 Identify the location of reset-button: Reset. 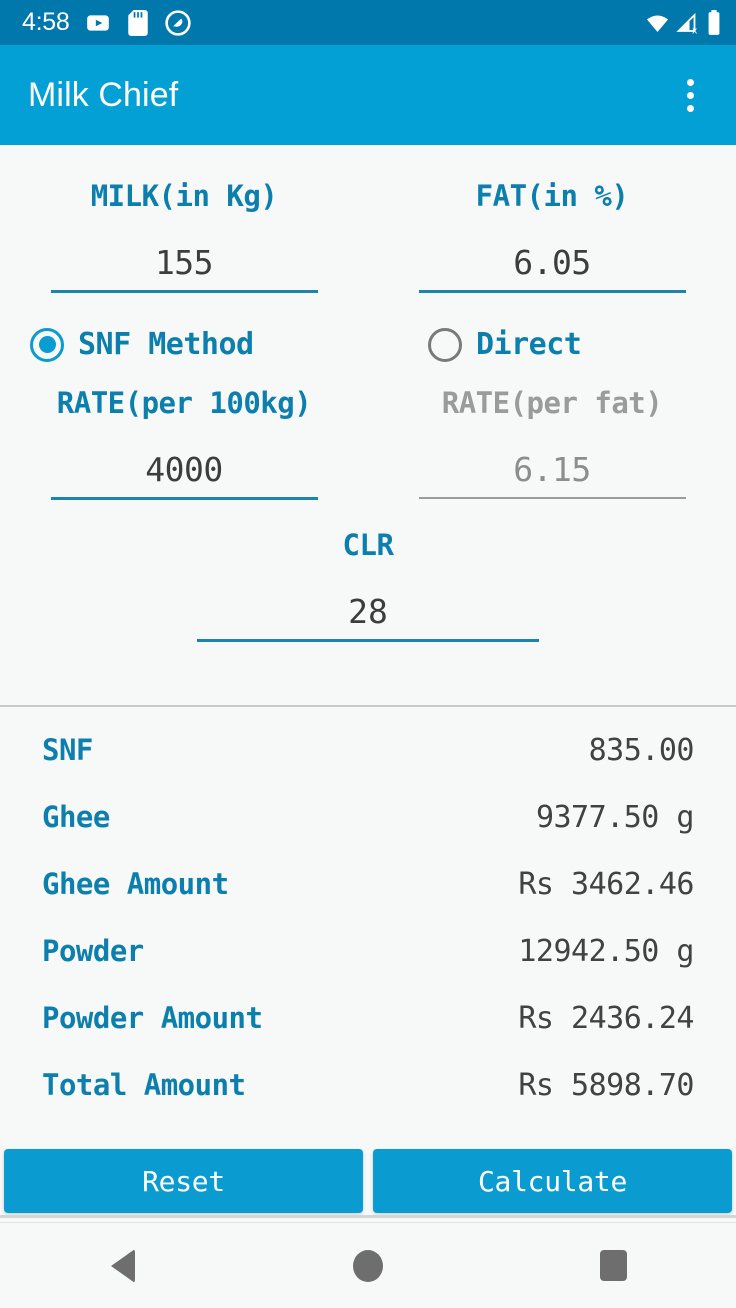
(183, 1181).